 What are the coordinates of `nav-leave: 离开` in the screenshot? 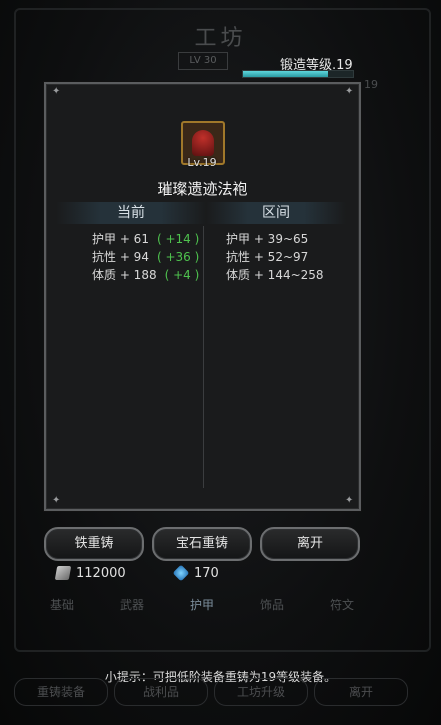 It's located at (361, 692).